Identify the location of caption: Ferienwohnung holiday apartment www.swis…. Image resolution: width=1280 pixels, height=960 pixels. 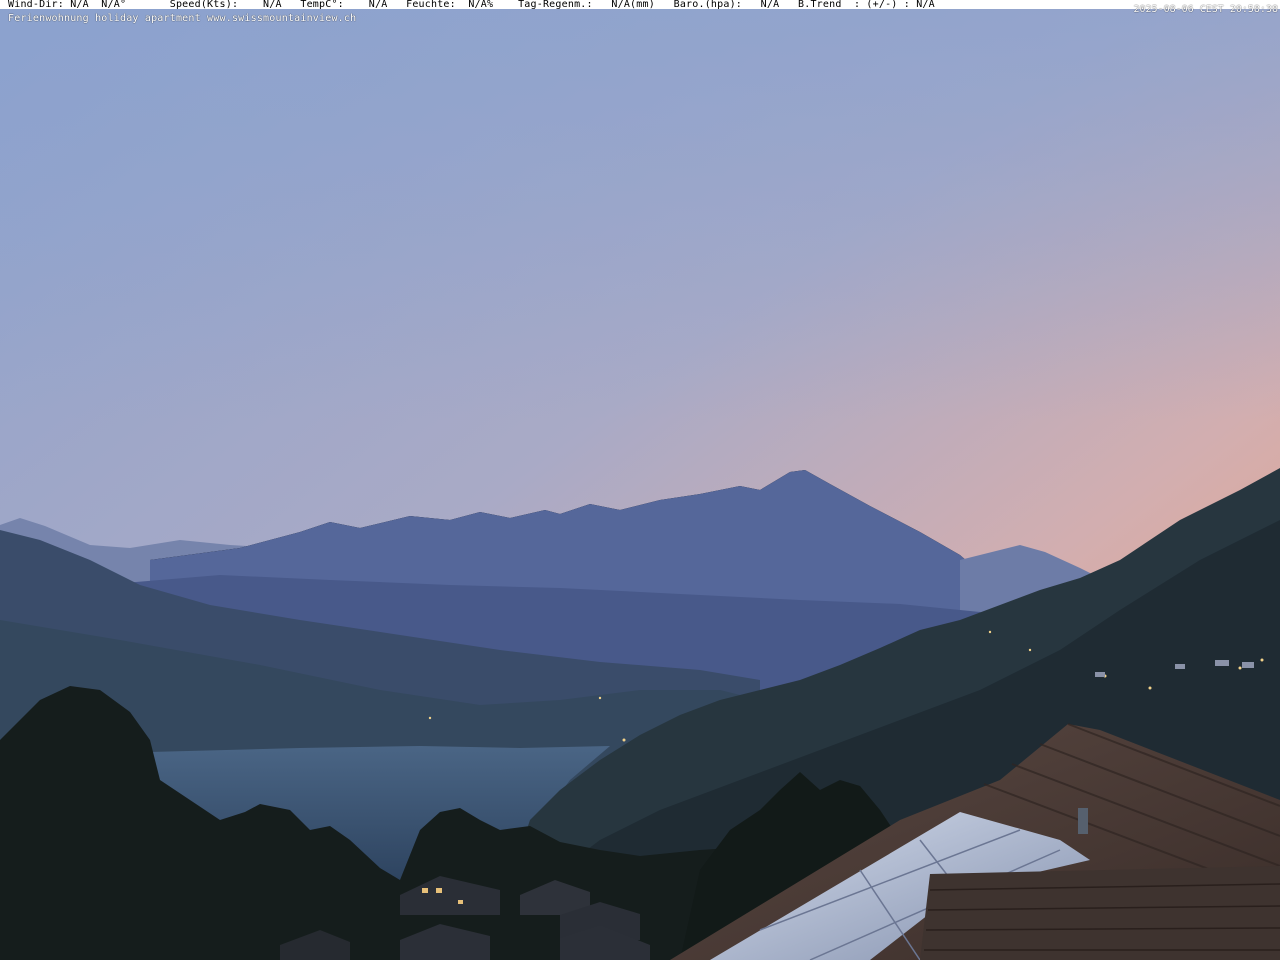
(182, 18).